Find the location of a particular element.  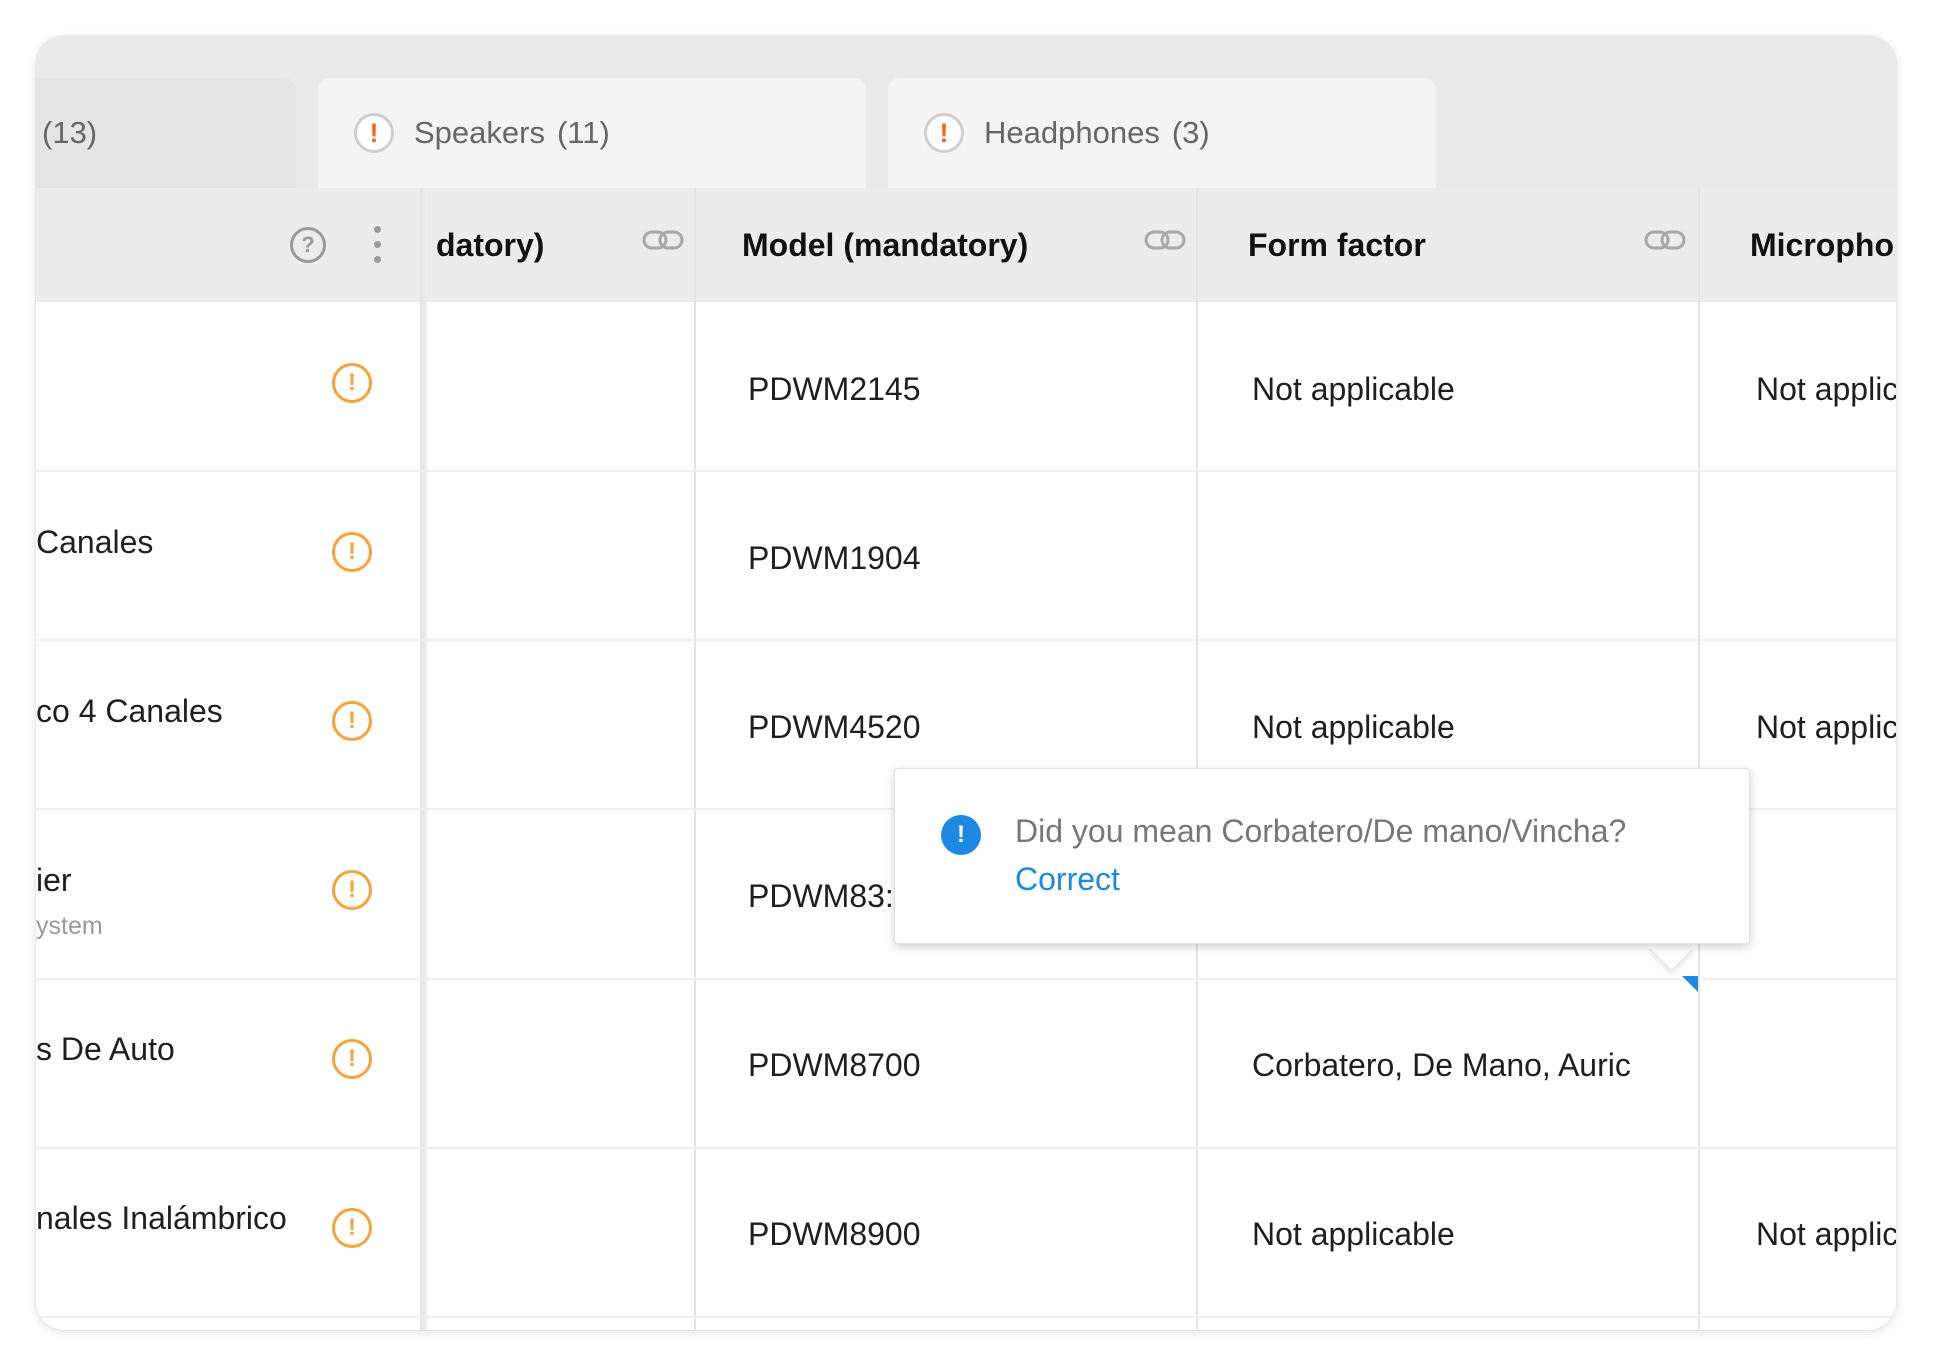

row-name-cell: nales Inalámbrico is located at coordinates (171, 1218).